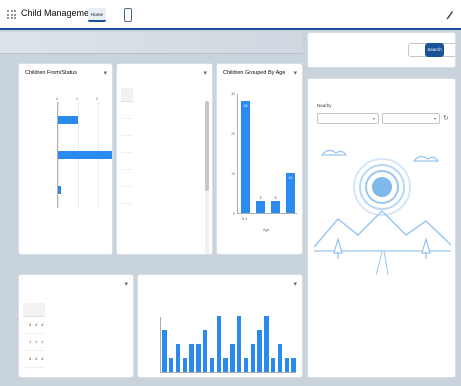 The width and height of the screenshot is (461, 386). I want to click on app-launcher-icon, so click(11, 14).